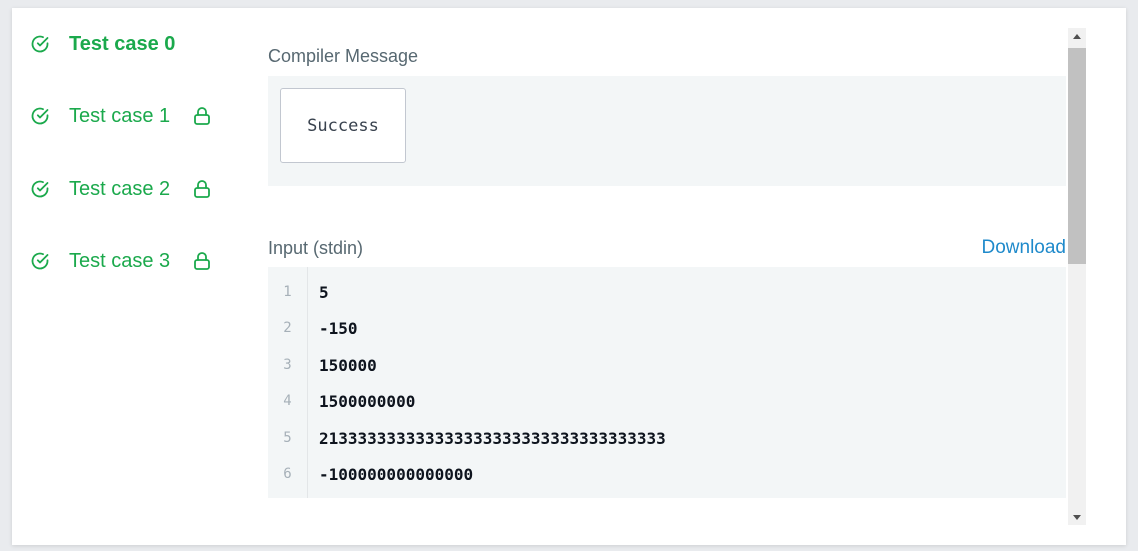 The width and height of the screenshot is (1138, 551). Describe the element at coordinates (287, 292) in the screenshot. I see `line-number: 1` at that location.